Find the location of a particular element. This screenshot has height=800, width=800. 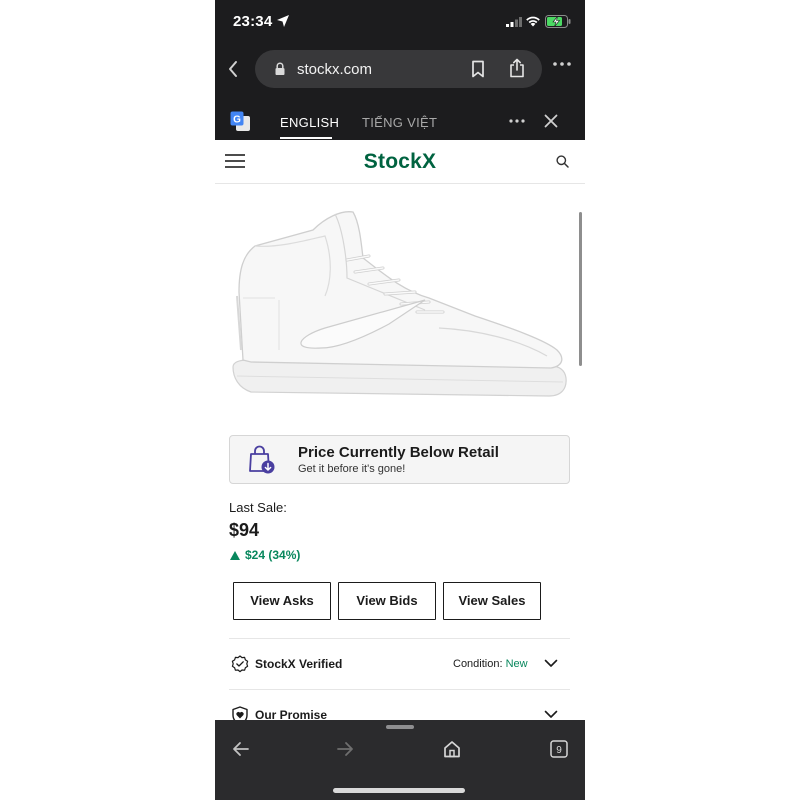

address-bar: stockx.com is located at coordinates (398, 69).